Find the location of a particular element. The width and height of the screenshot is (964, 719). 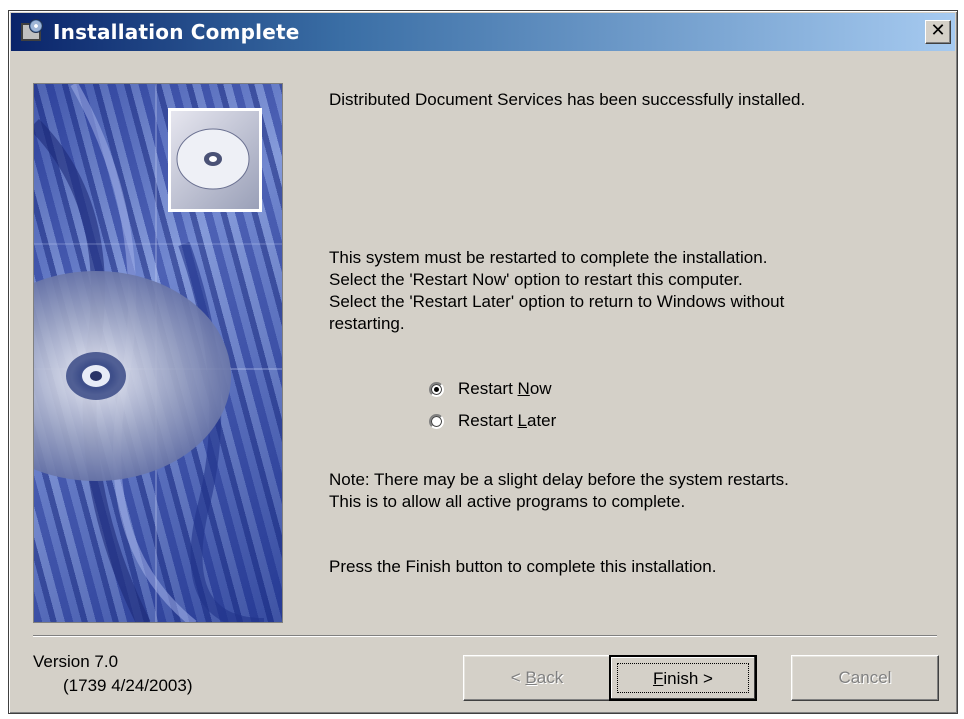

restart-line: restarting. is located at coordinates (367, 323).